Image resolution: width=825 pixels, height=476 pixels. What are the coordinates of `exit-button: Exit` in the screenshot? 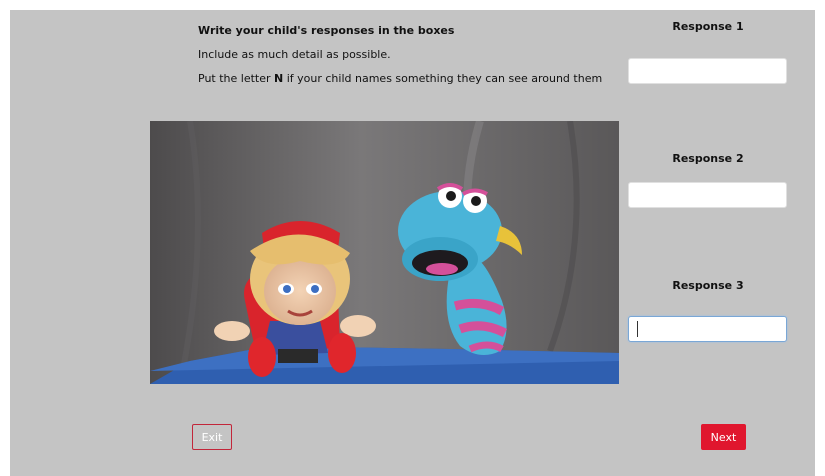 It's located at (212, 437).